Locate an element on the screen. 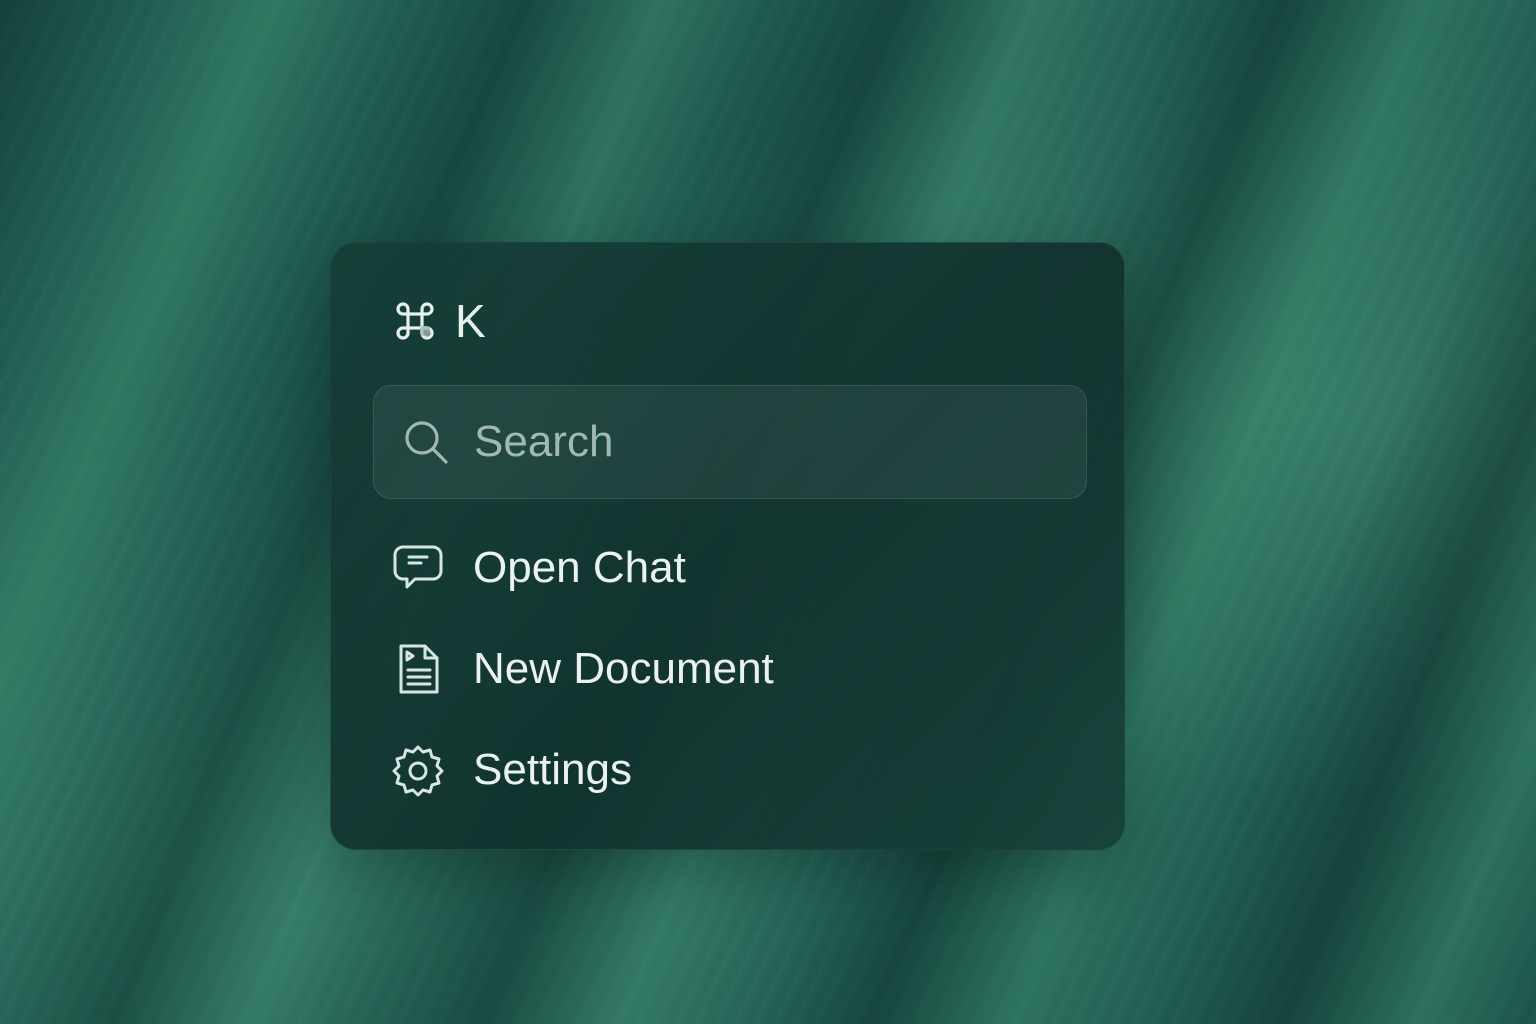 Image resolution: width=1536 pixels, height=1024 pixels. menu-item-open-chat: Open Chat is located at coordinates (736, 567).